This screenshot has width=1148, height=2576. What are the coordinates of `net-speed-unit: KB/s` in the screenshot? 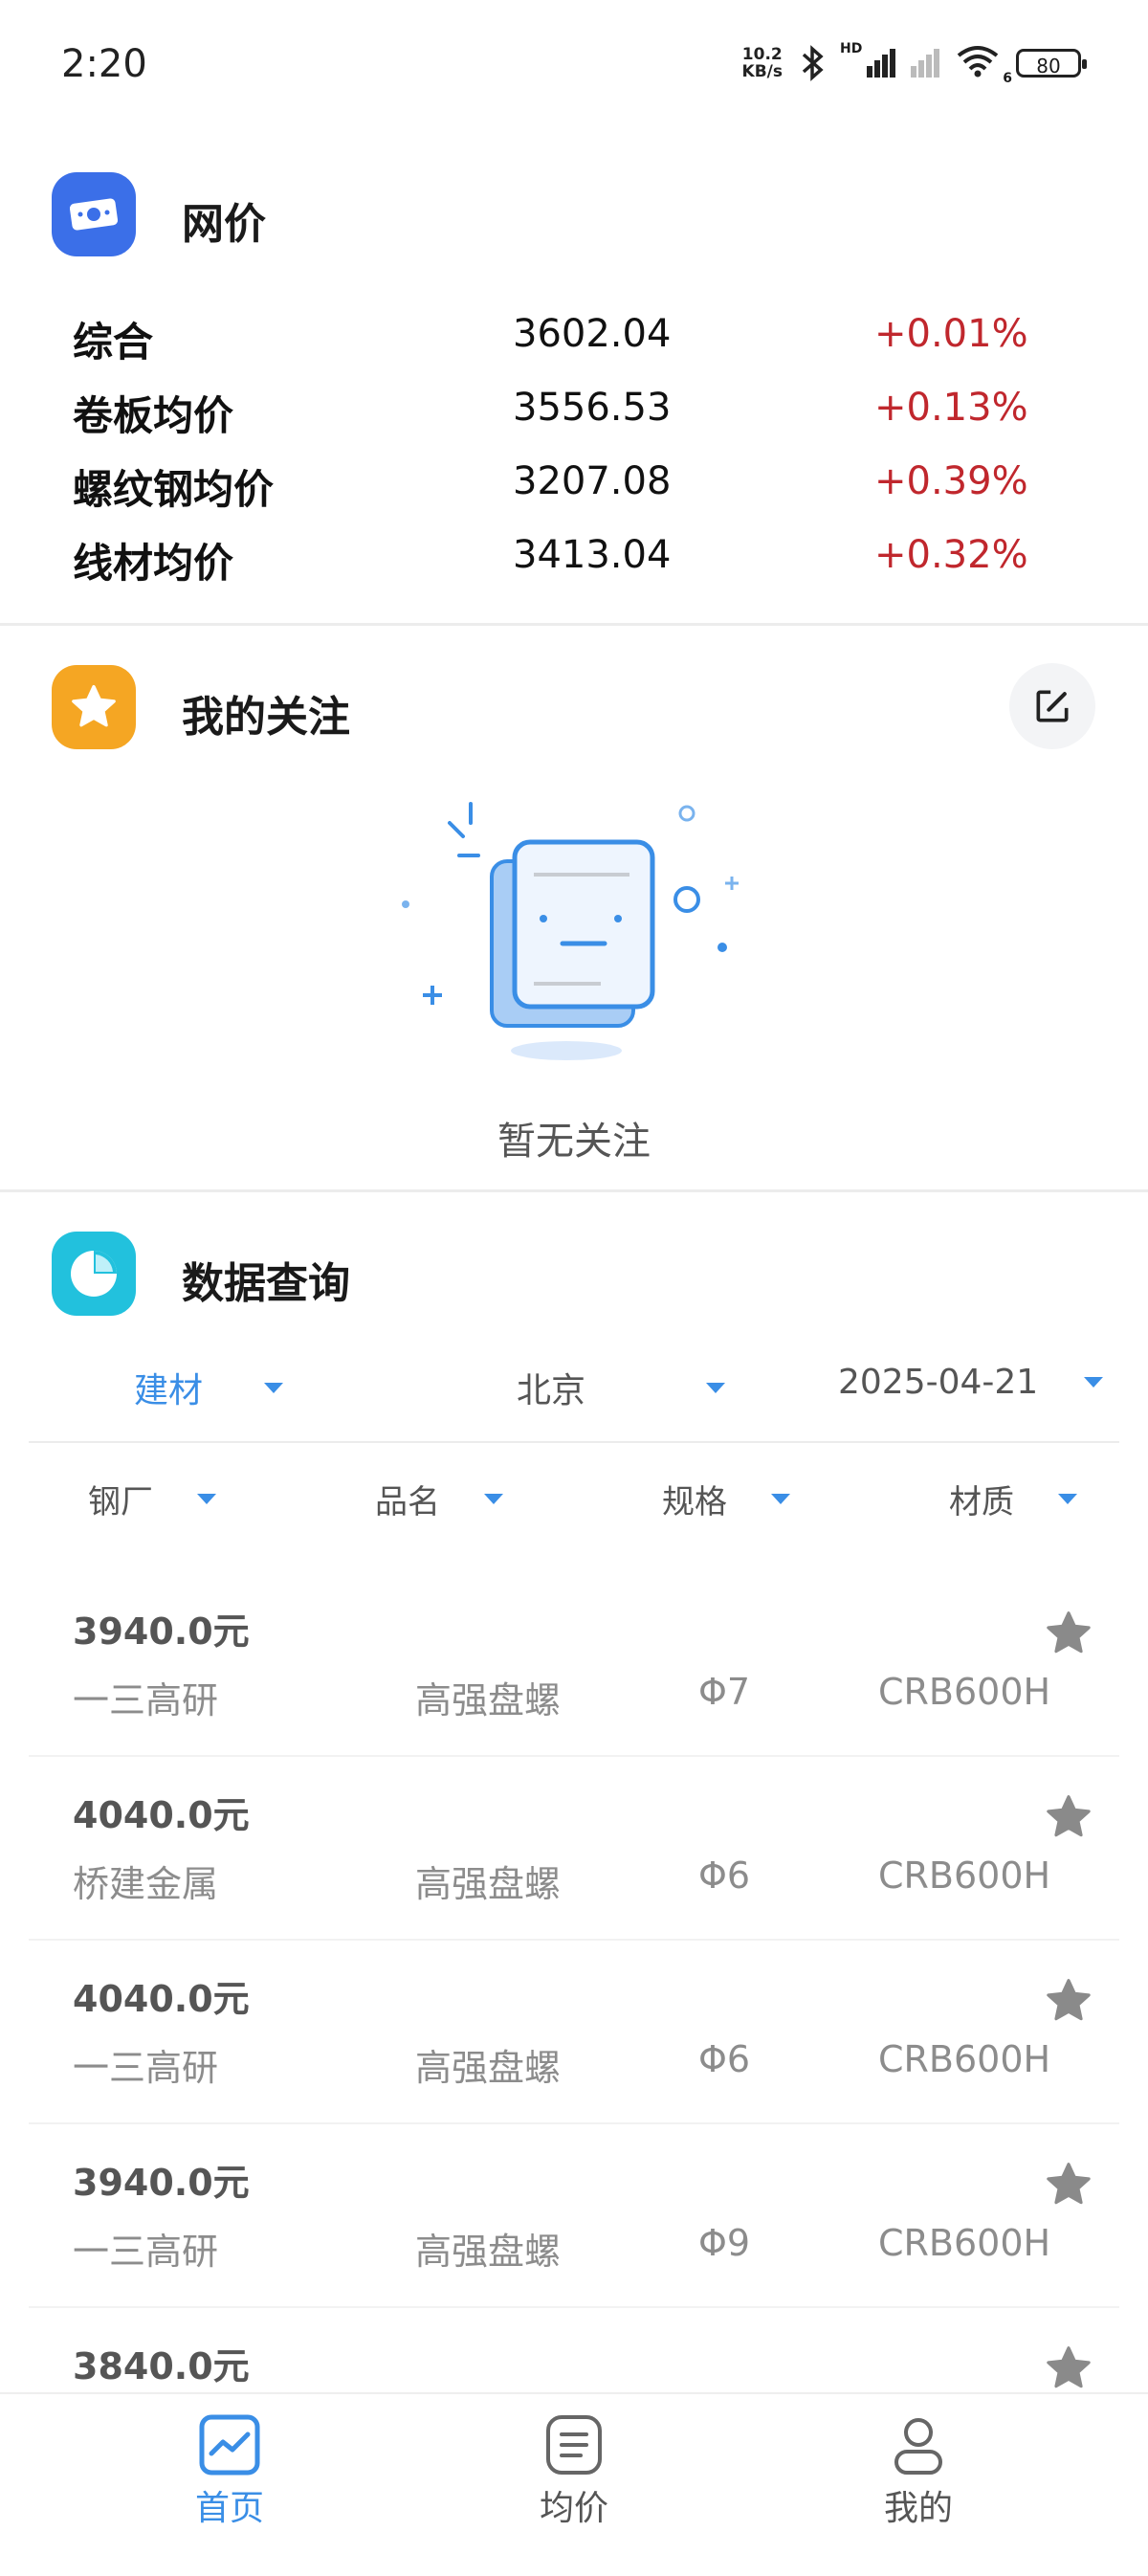 It's located at (762, 71).